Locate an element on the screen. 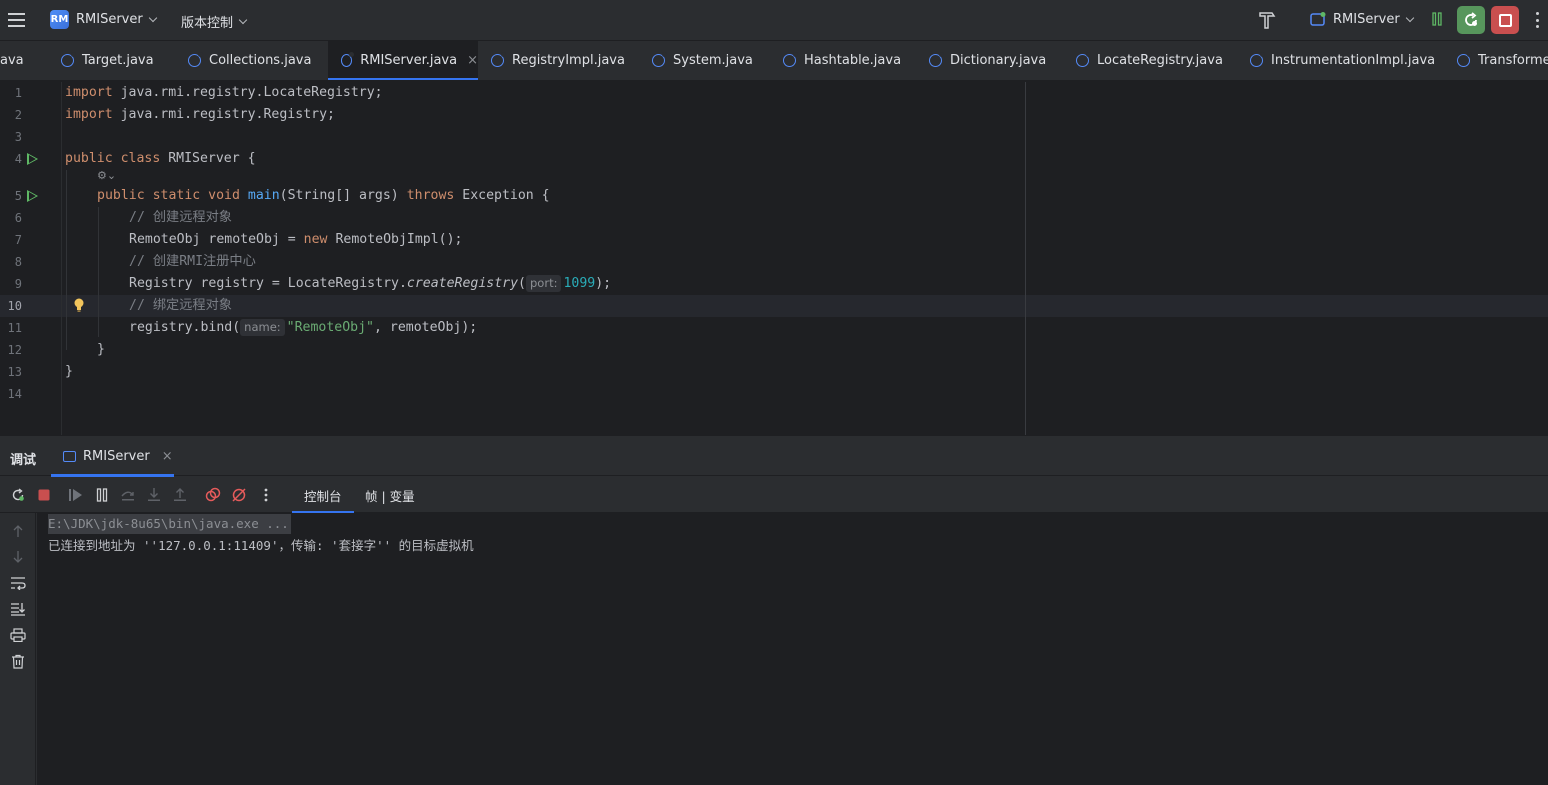 The width and height of the screenshot is (1548, 785). session-label: RMIServer is located at coordinates (116, 456).